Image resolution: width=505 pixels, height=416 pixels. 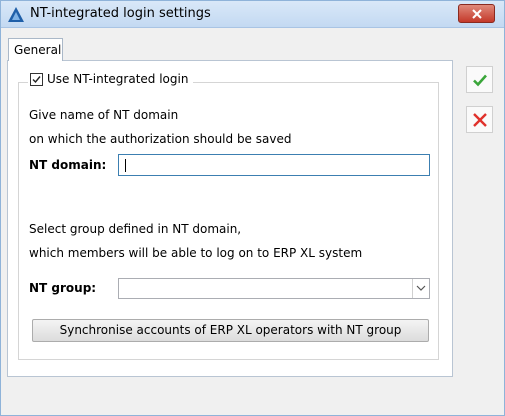 What do you see at coordinates (274, 288) in the screenshot?
I see `nt-group-select` at bounding box center [274, 288].